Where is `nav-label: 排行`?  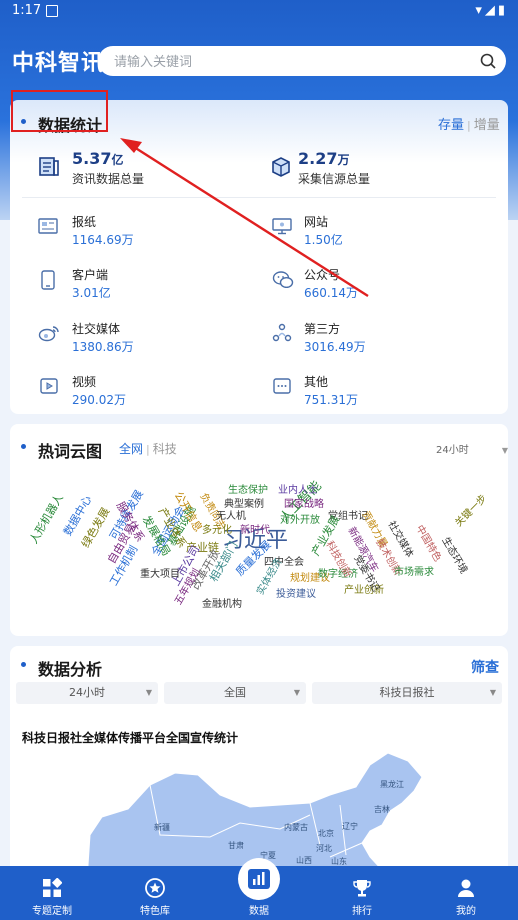
nav-label: 排行 is located at coordinates (362, 911).